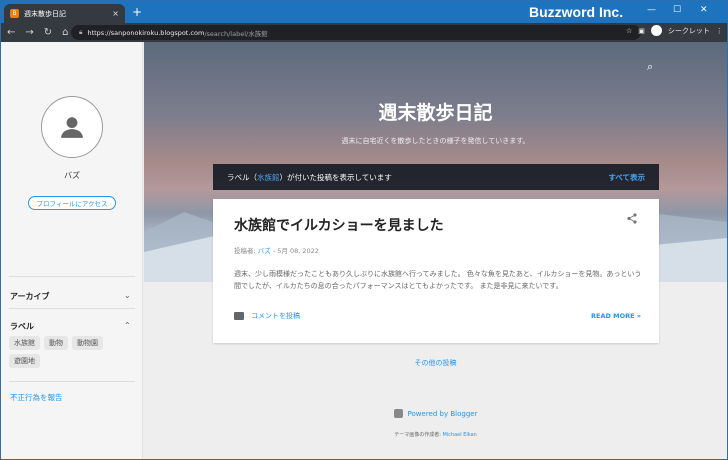 This screenshot has width=728, height=460. Describe the element at coordinates (629, 31) in the screenshot. I see `star-icon: ☆` at that location.